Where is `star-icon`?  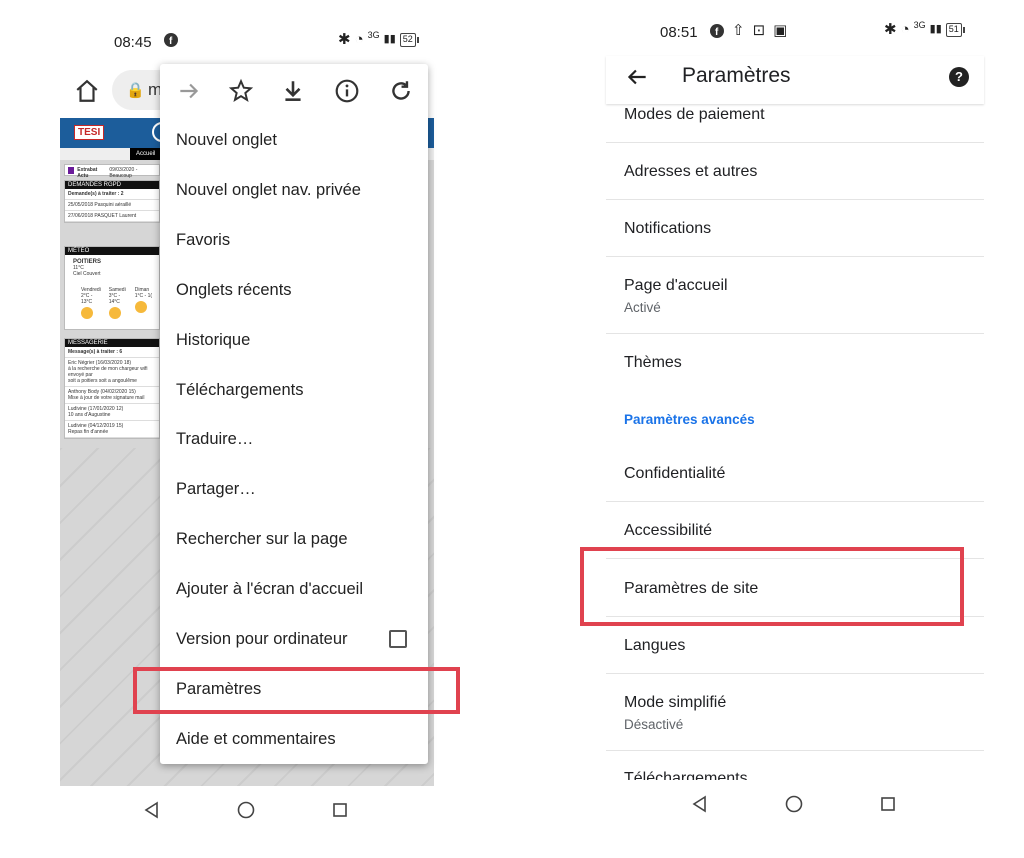
star-icon is located at coordinates (241, 91).